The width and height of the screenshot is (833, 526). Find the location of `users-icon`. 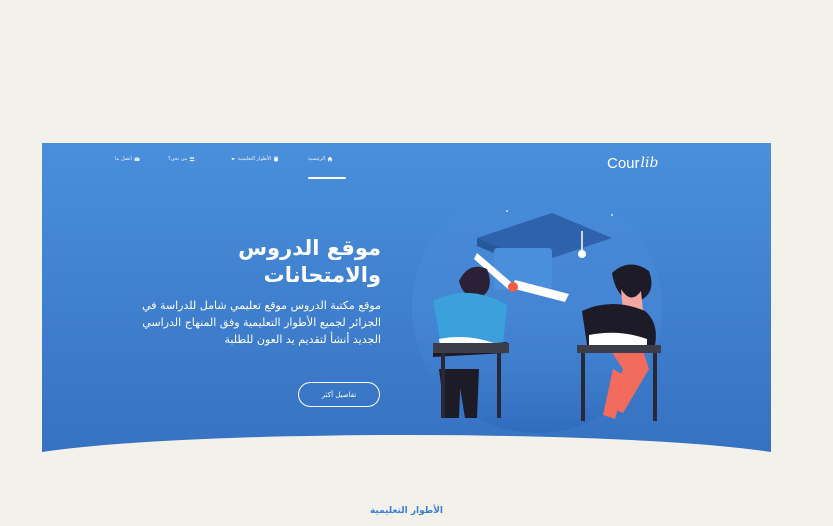

users-icon is located at coordinates (192, 159).